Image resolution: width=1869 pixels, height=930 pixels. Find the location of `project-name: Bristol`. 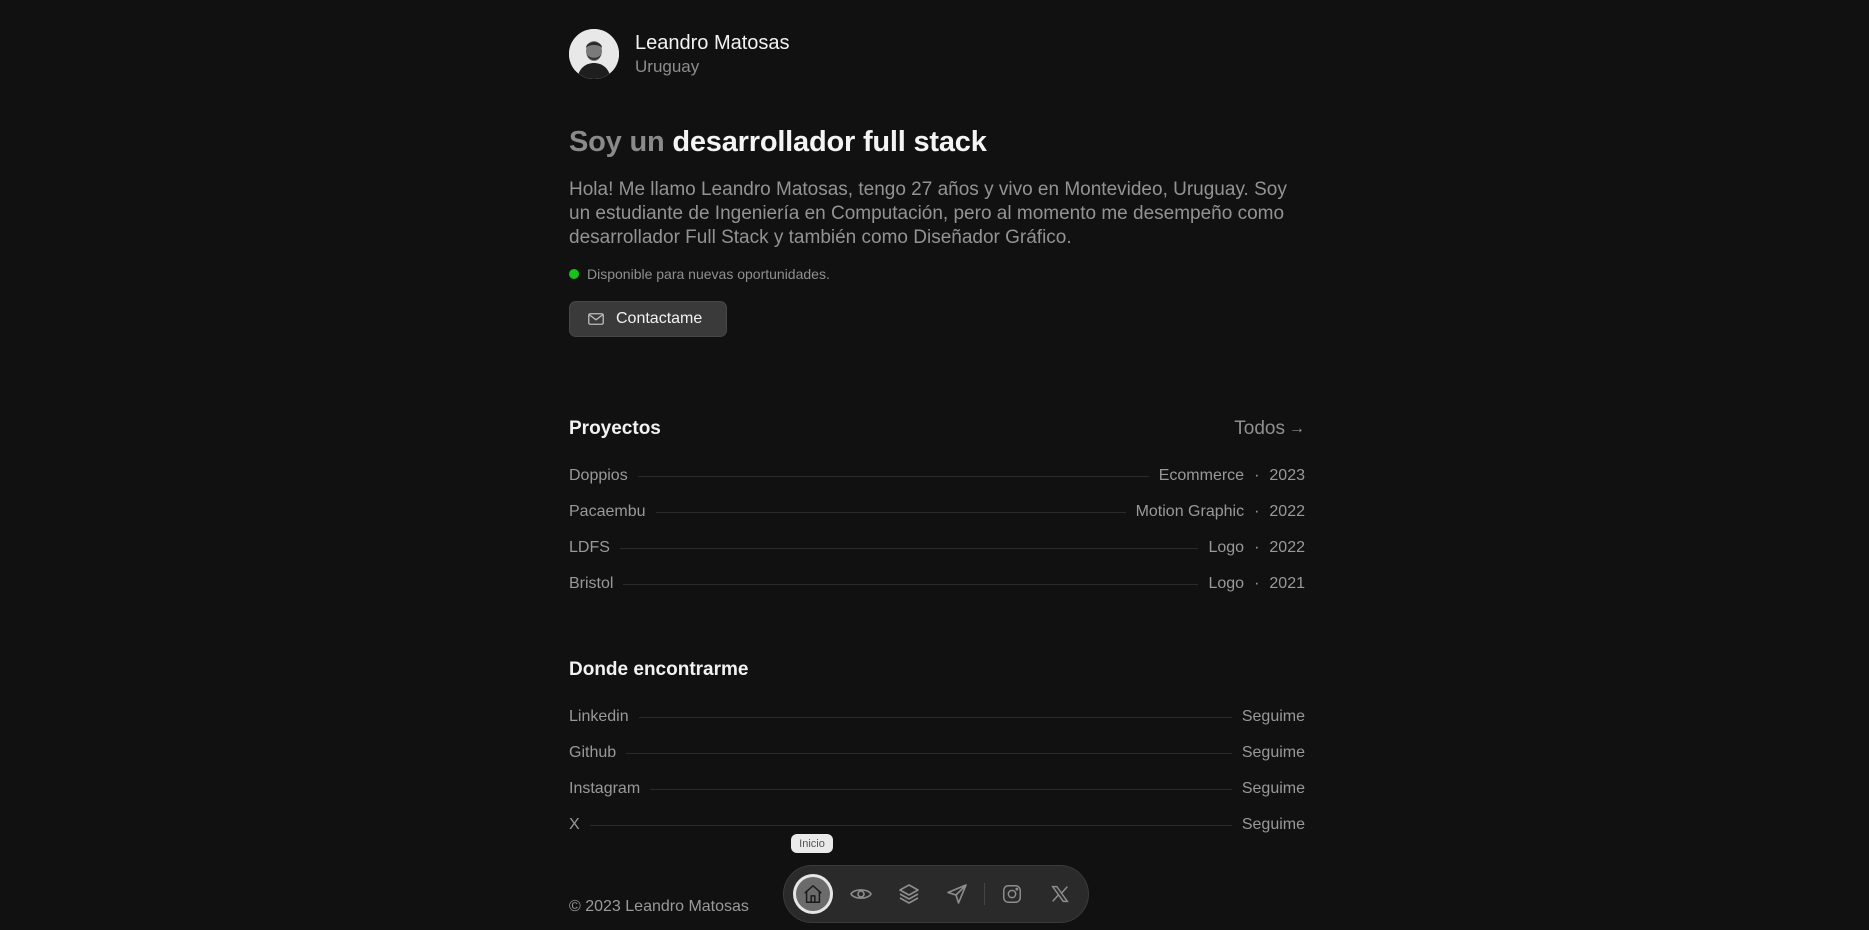

project-name: Bristol is located at coordinates (591, 583).